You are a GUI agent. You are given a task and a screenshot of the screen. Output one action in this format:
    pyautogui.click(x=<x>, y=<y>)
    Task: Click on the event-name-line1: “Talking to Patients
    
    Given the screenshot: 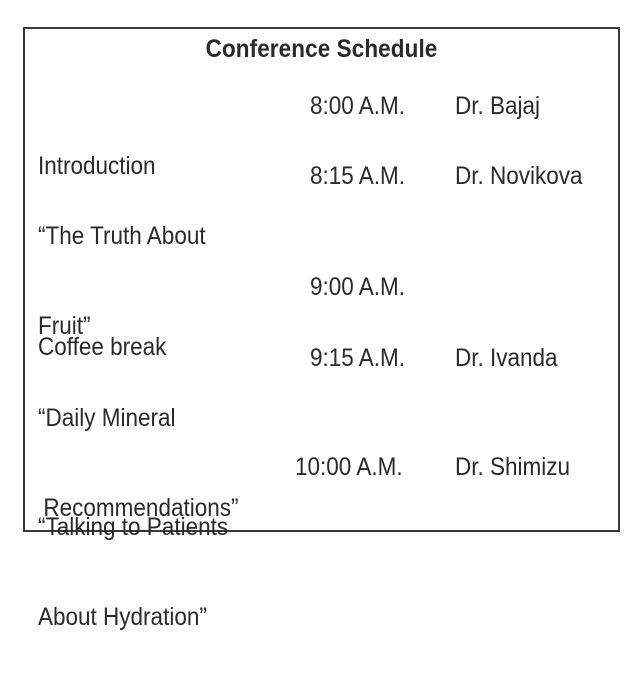 What is the action you would take?
    pyautogui.click(x=133, y=527)
    